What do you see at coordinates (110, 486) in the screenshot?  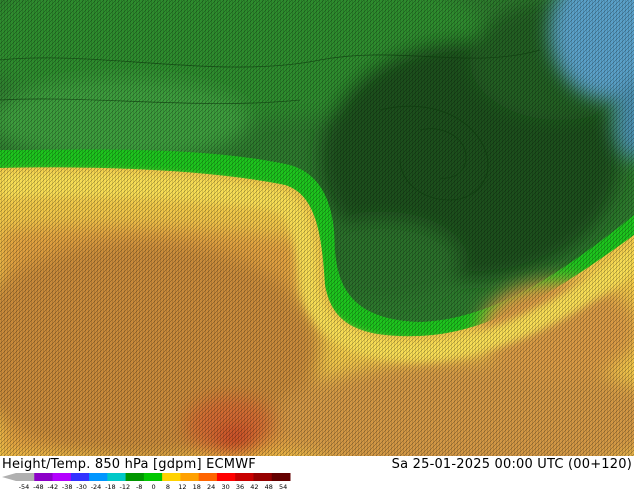 I see `colorbar-tick-label: -18` at bounding box center [110, 486].